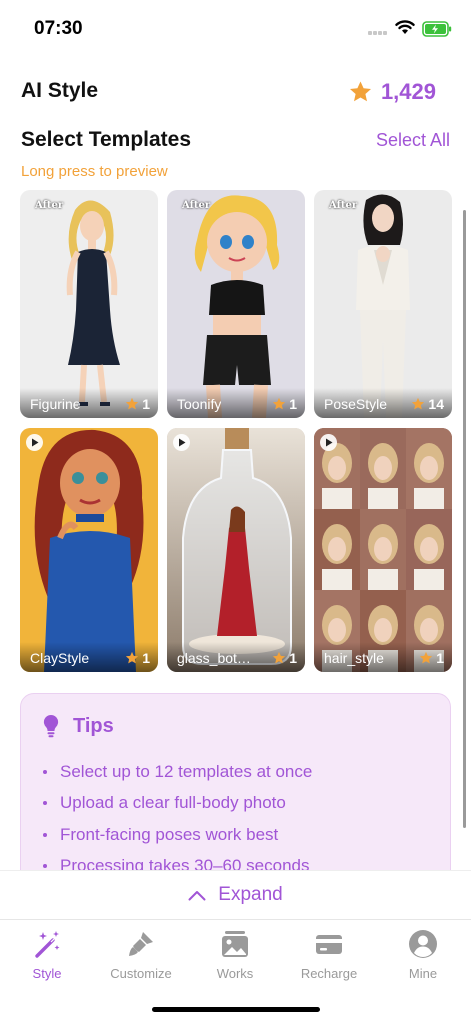 Image resolution: width=471 pixels, height=1024 pixels. Describe the element at coordinates (235, 30) in the screenshot. I see `status-bar: 07:30` at that location.